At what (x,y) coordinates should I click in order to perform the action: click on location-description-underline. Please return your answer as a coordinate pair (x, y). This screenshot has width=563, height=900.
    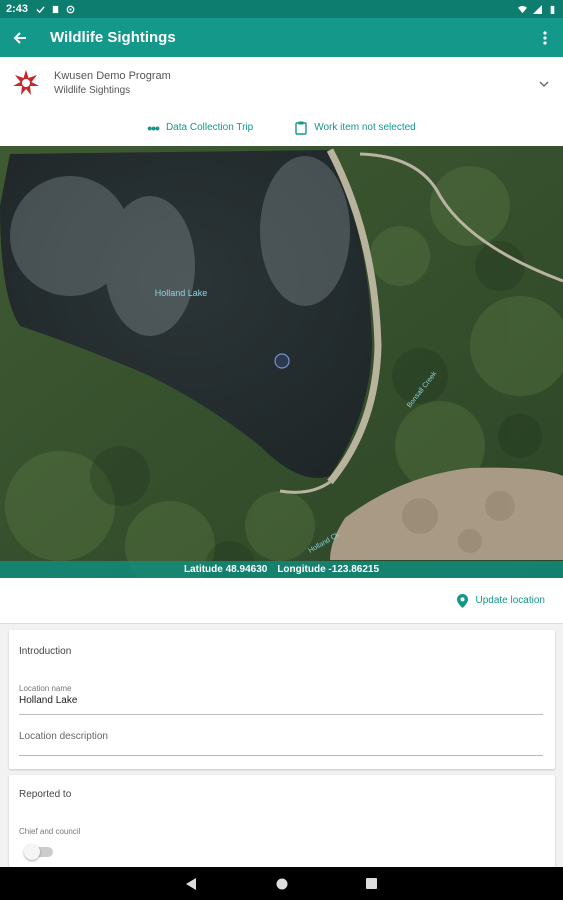
    Looking at the image, I should click on (281, 755).